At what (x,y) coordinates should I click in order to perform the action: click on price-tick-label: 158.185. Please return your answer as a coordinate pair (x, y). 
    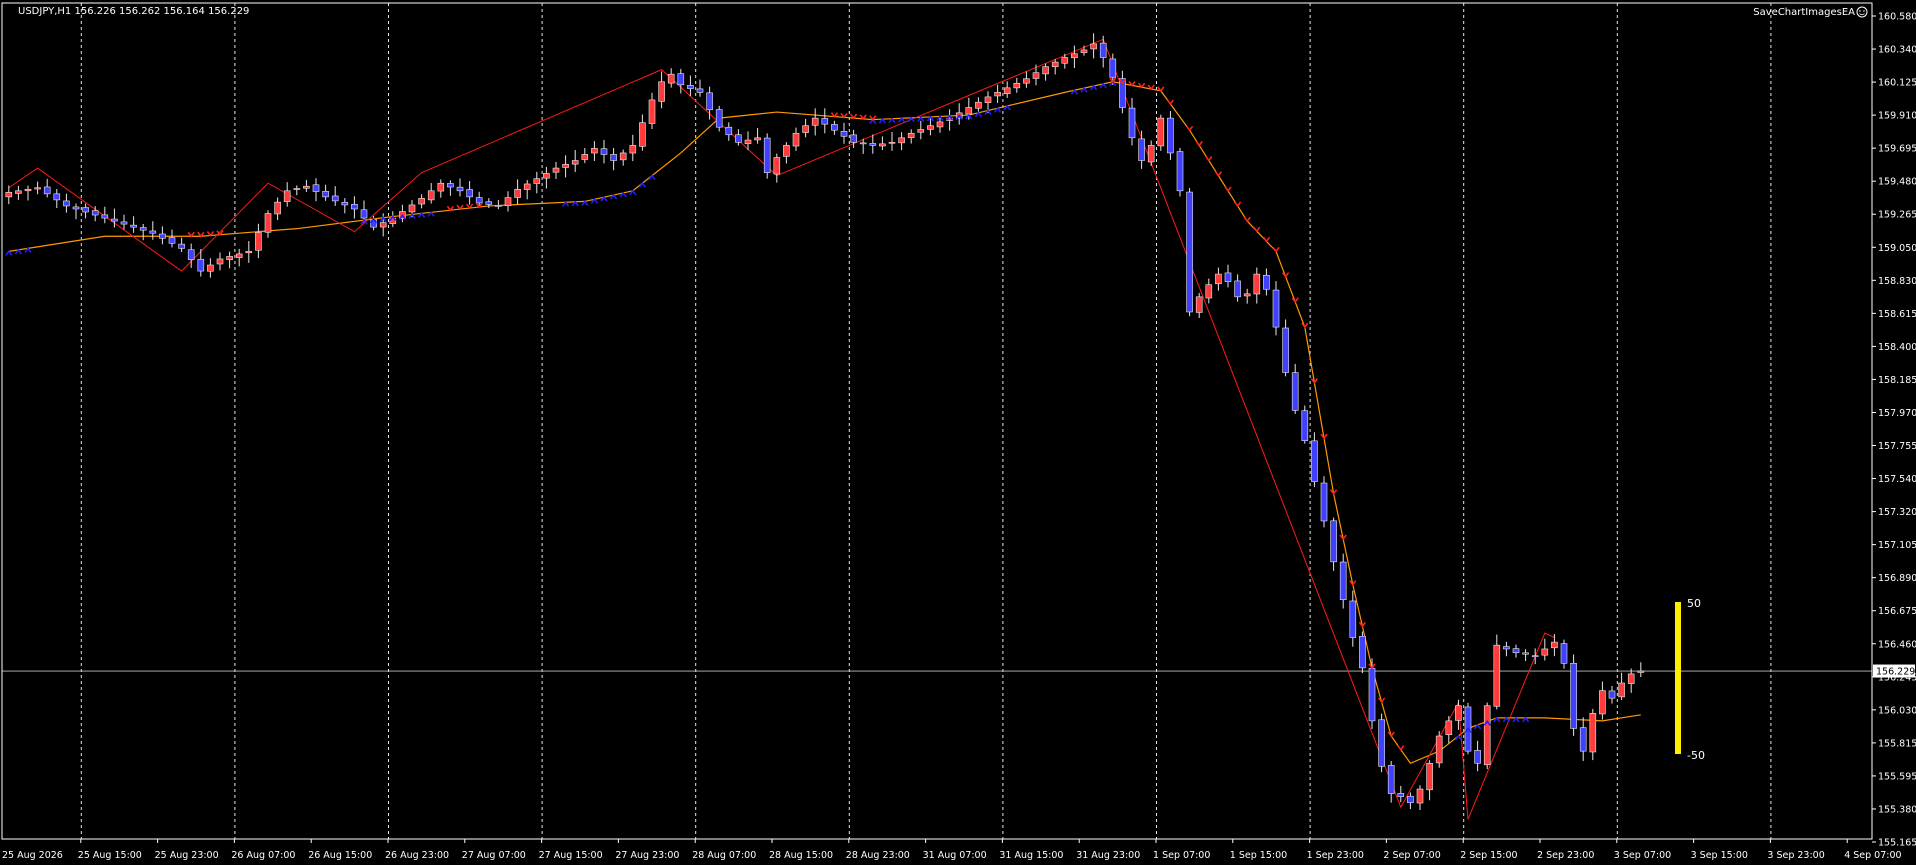
    Looking at the image, I should click on (1897, 380).